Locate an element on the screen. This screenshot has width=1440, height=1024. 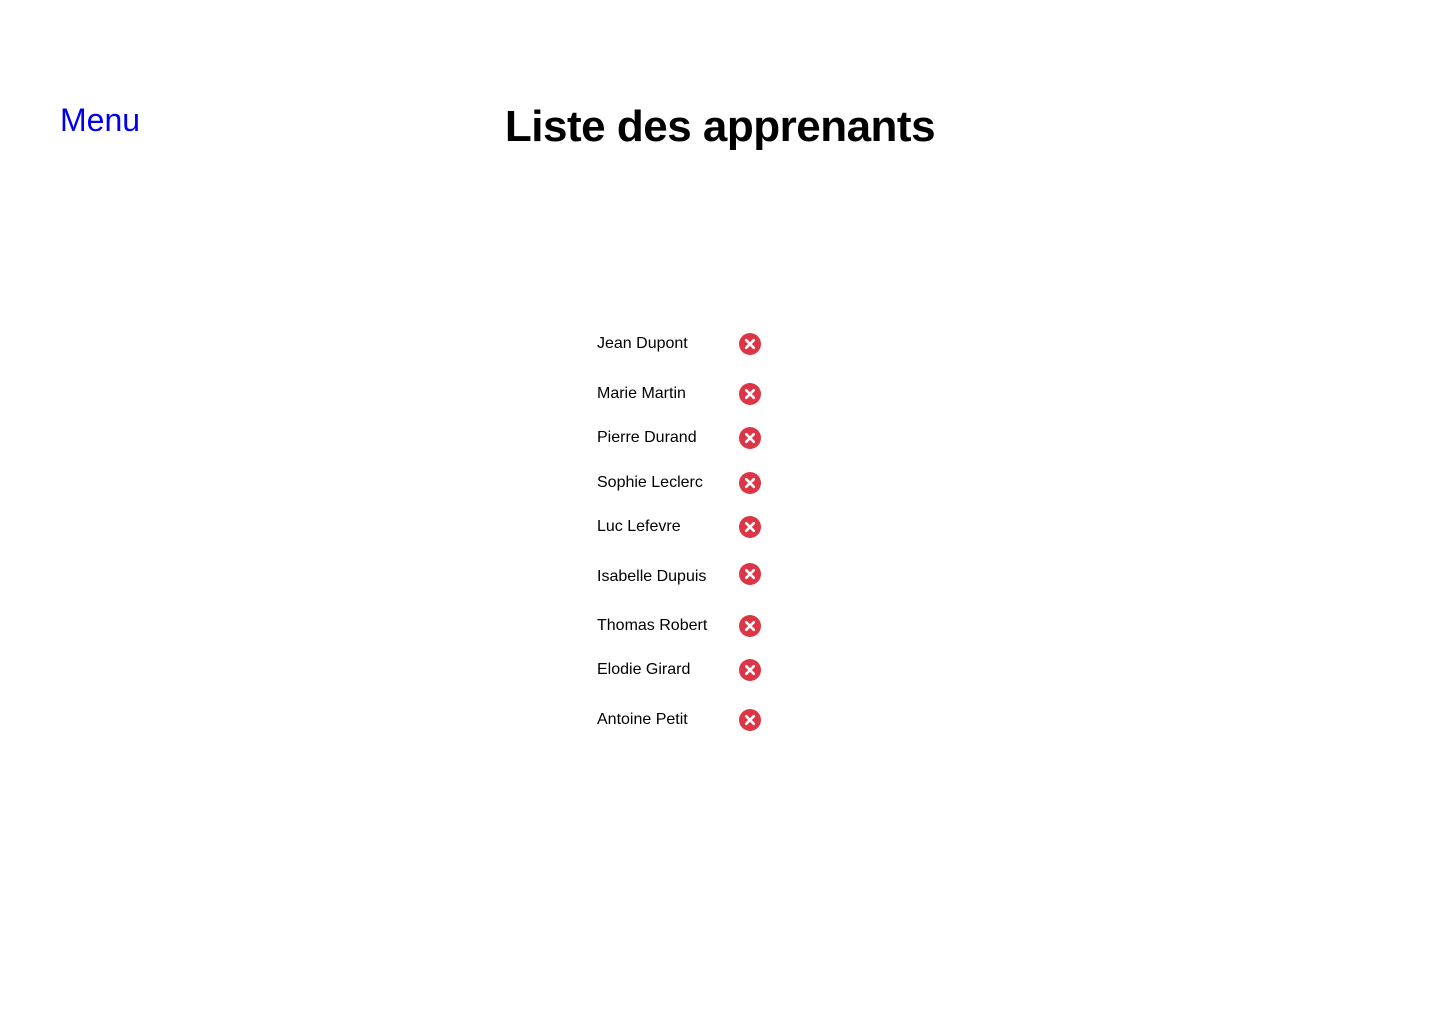
list-item: Pierre Durand is located at coordinates (682, 438).